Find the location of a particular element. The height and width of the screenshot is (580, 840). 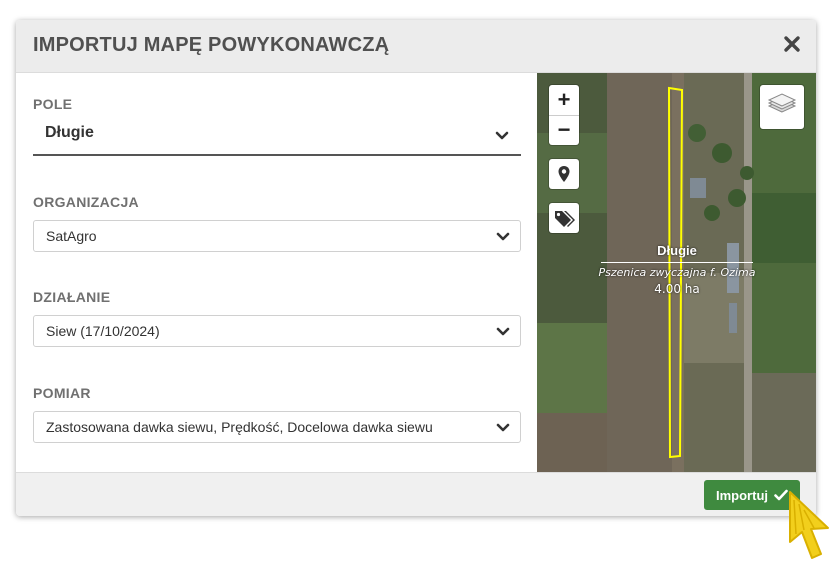

layers-button is located at coordinates (782, 107).